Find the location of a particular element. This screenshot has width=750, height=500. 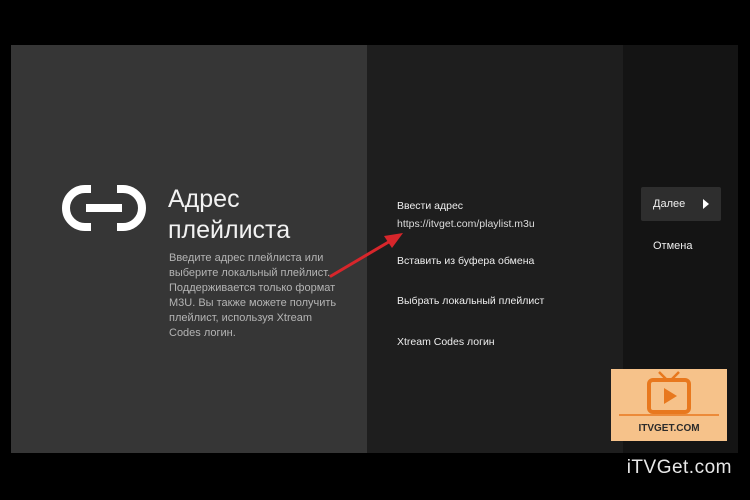

option-url-value: https://itvget.com/playlist.m3u is located at coordinates (466, 224).